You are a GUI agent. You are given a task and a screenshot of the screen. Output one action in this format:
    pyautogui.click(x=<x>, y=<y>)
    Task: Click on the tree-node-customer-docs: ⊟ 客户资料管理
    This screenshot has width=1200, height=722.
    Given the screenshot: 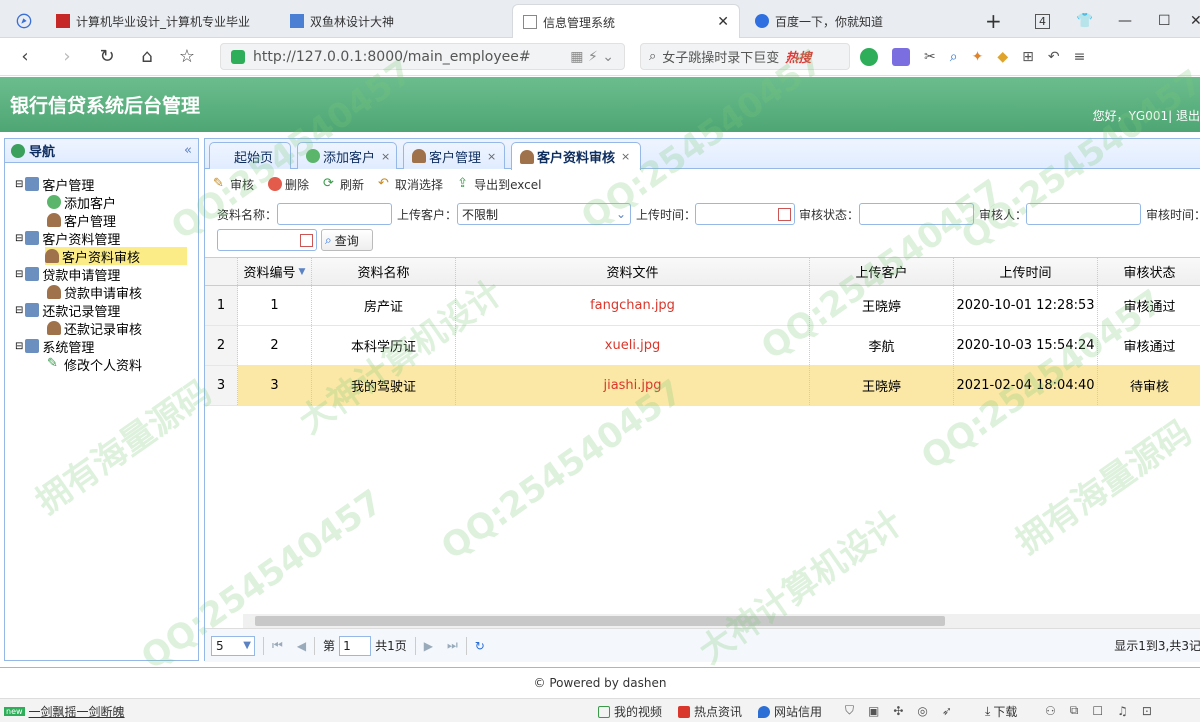 What is the action you would take?
    pyautogui.click(x=67, y=238)
    